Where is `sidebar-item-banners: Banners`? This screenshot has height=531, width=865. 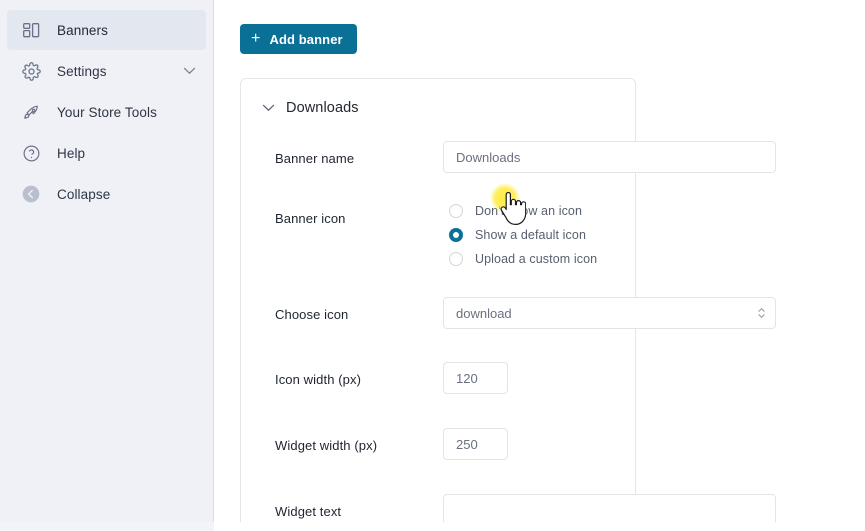
sidebar-item-banners: Banners is located at coordinates (106, 30).